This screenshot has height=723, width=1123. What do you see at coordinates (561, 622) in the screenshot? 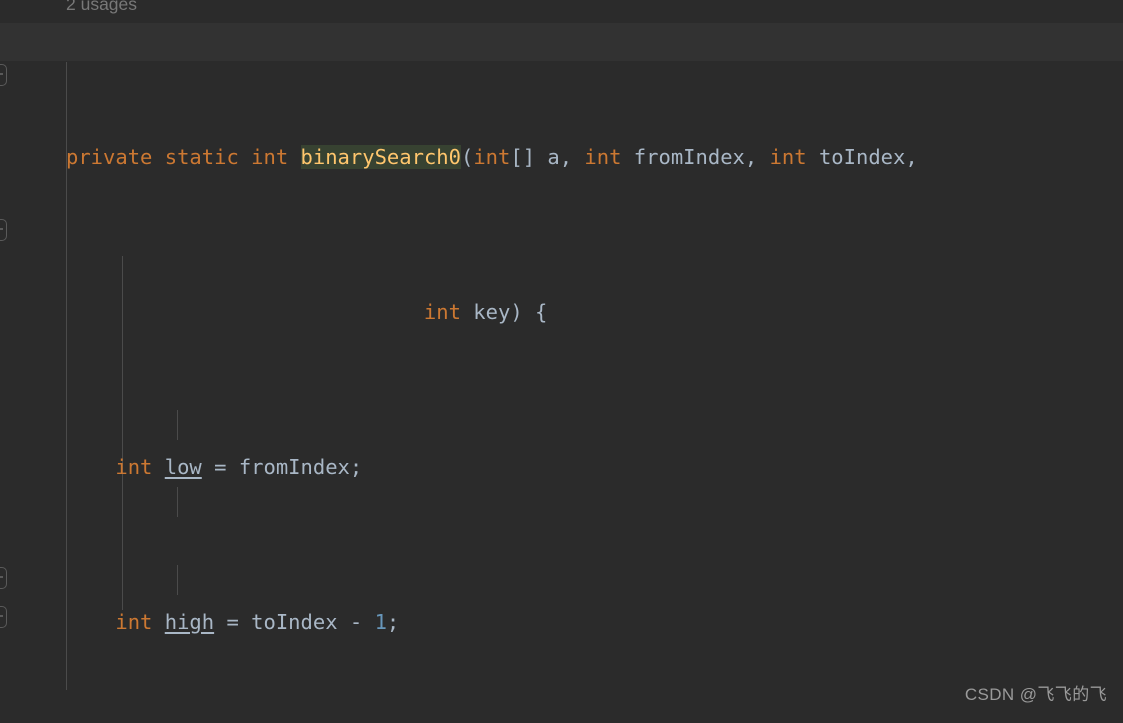
I see `code-line-decl-high: int high = toIndex - 1;` at bounding box center [561, 622].